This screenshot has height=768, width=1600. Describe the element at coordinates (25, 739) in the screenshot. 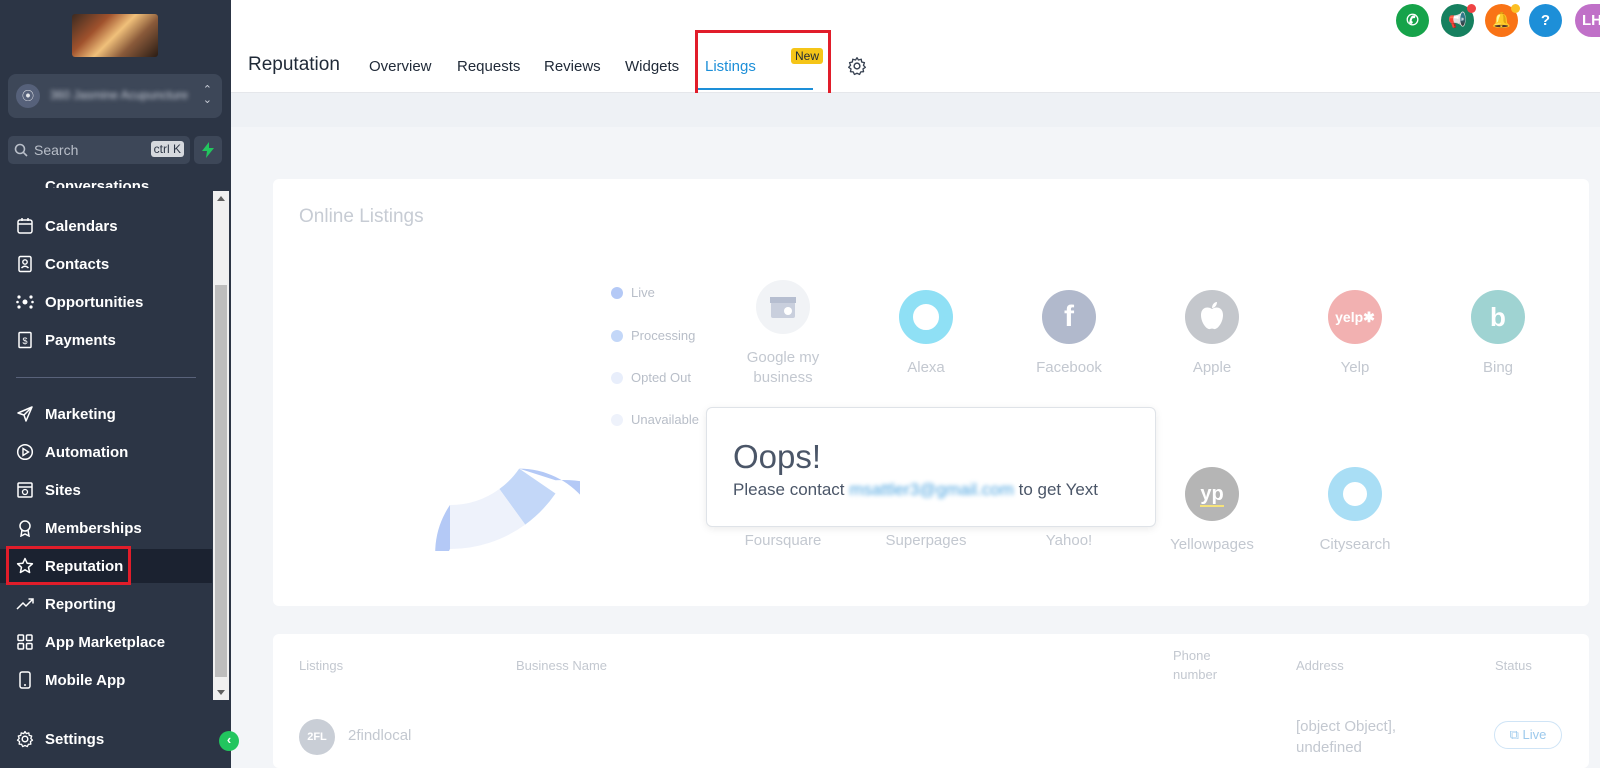

I see `gear-icon` at that location.